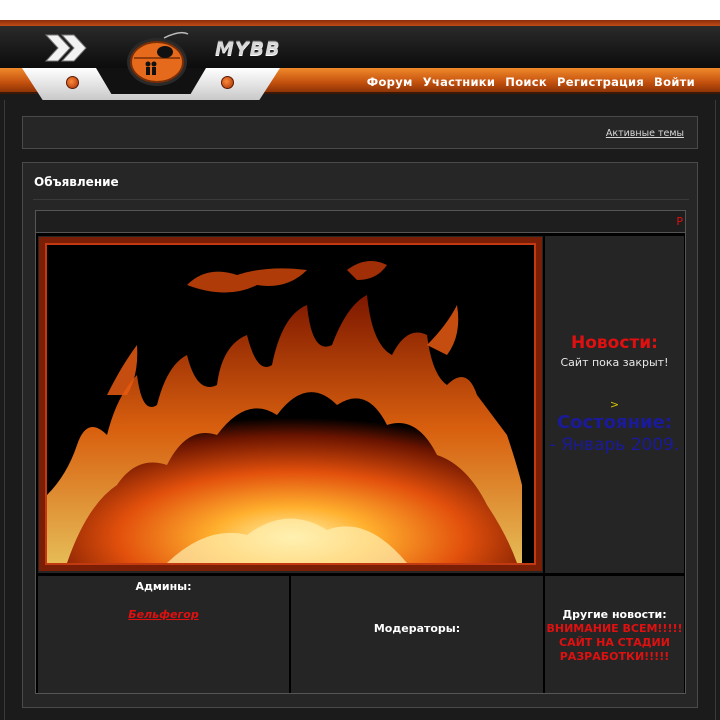 This screenshot has width=720, height=720. I want to click on active-topics-link: Активные темы, so click(645, 133).